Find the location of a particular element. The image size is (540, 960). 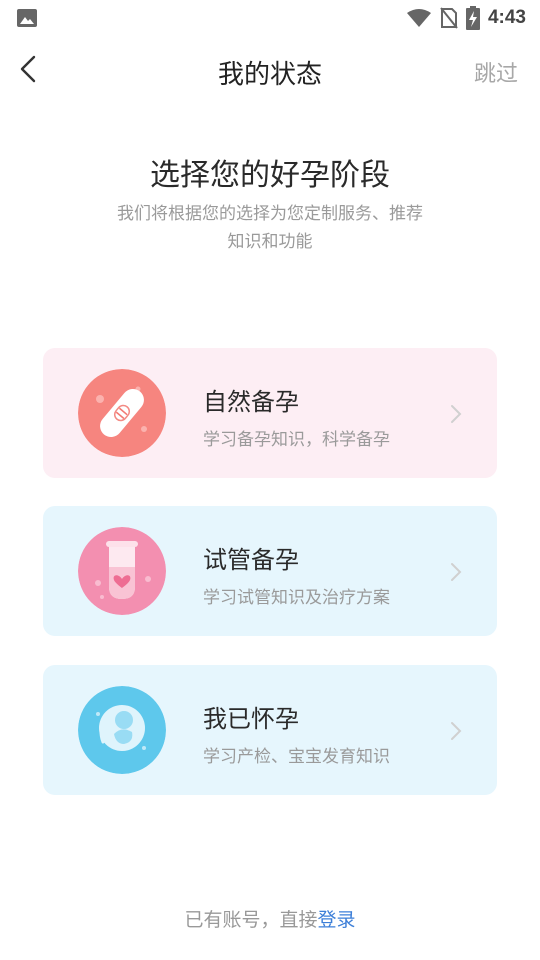

option-pregnant: 我已怀孕 学习产检、宝宝发育知识 is located at coordinates (270, 730).